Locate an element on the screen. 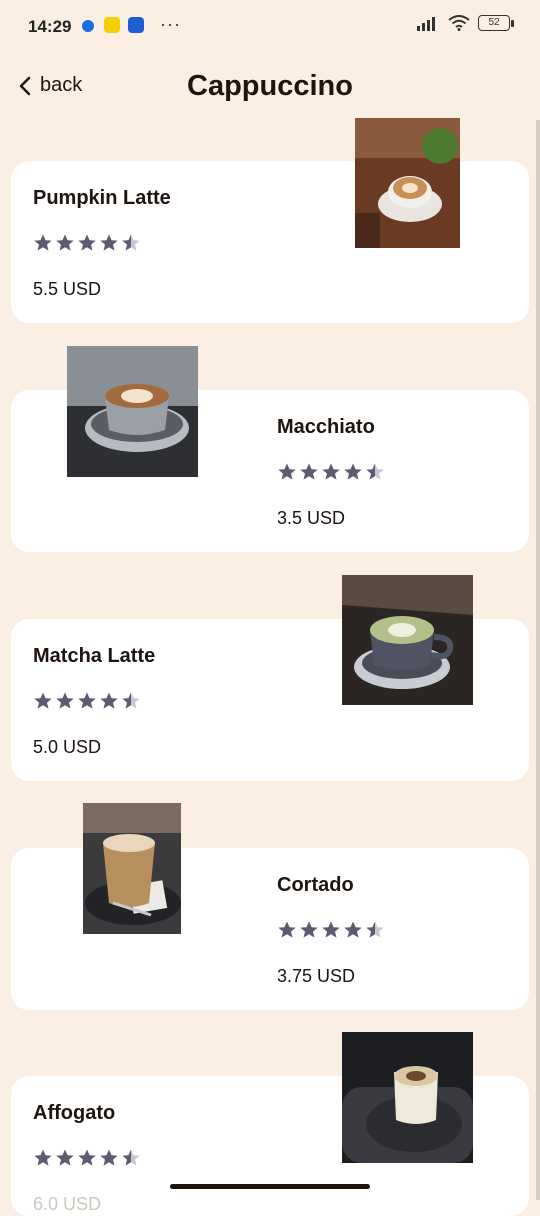 This screenshot has height=1216, width=540. item-name: Affogato is located at coordinates (74, 1113).